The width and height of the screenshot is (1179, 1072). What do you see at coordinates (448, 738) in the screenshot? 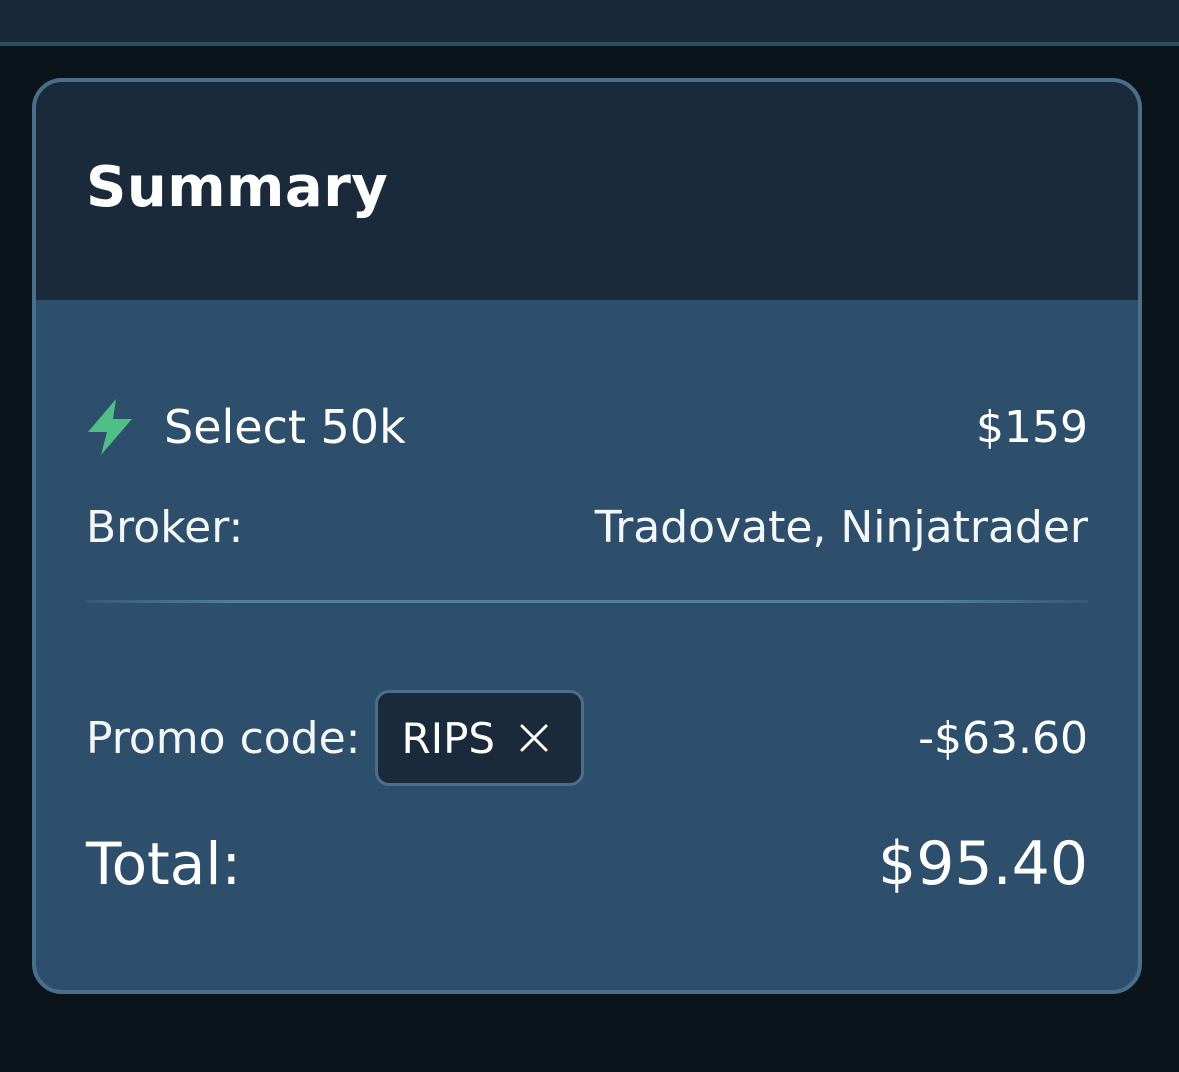
I see `promo-code: RIPS` at bounding box center [448, 738].